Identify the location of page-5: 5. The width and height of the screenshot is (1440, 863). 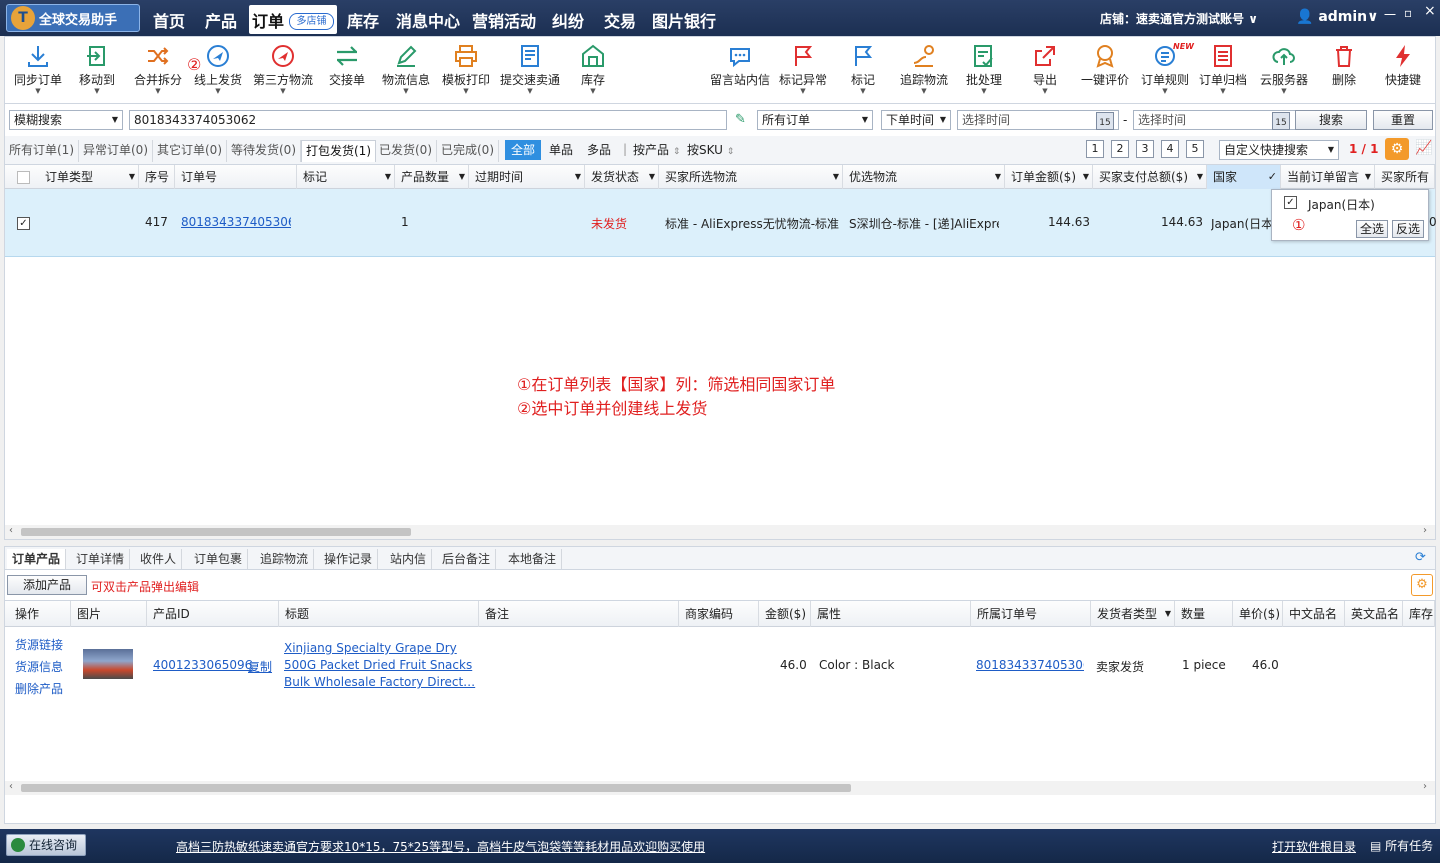
(1195, 149).